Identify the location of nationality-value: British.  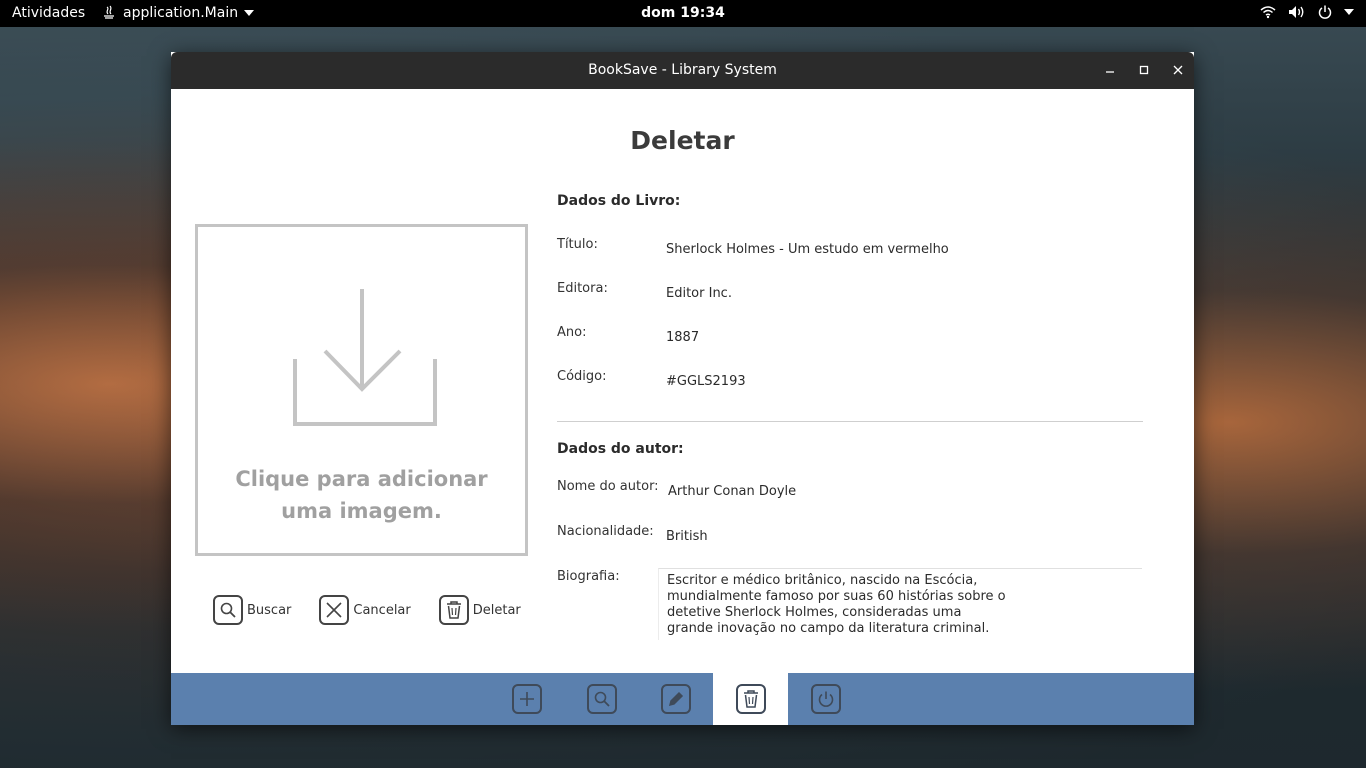
(687, 536).